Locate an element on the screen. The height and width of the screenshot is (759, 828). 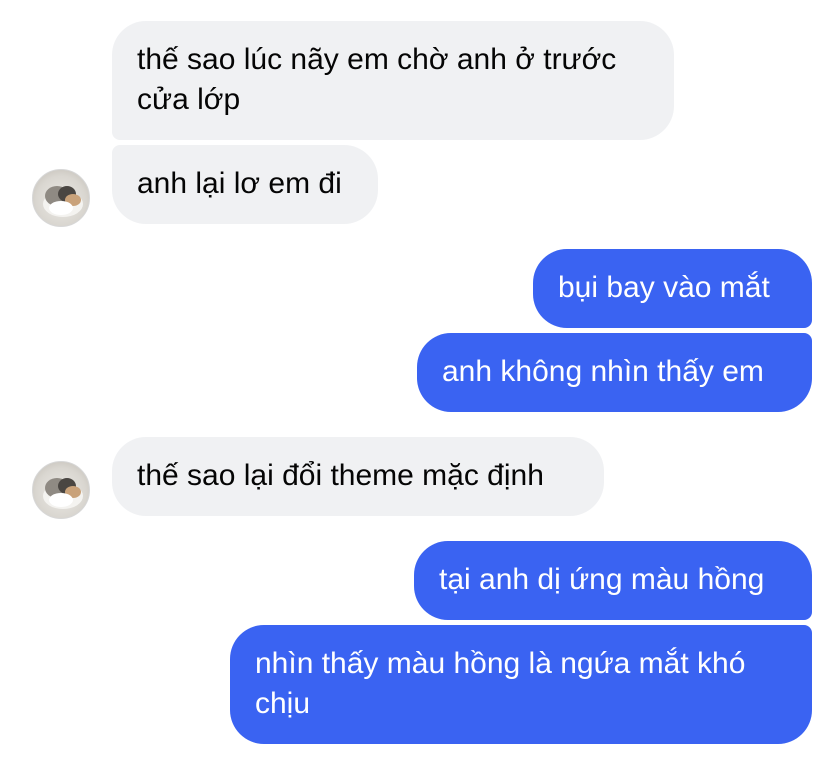
incoming-message-bubble: thế sao lại đổi theme mặc định is located at coordinates (358, 476).